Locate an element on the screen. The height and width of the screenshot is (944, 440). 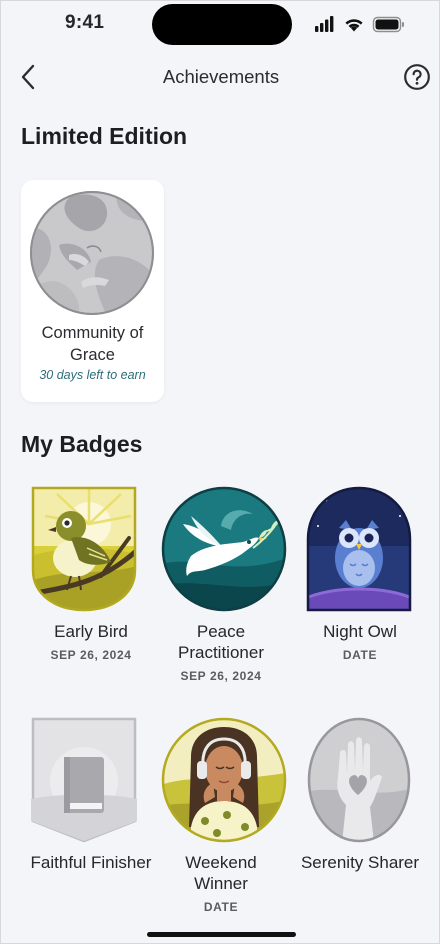
weekend-winner-badge-icon is located at coordinates (224, 780).